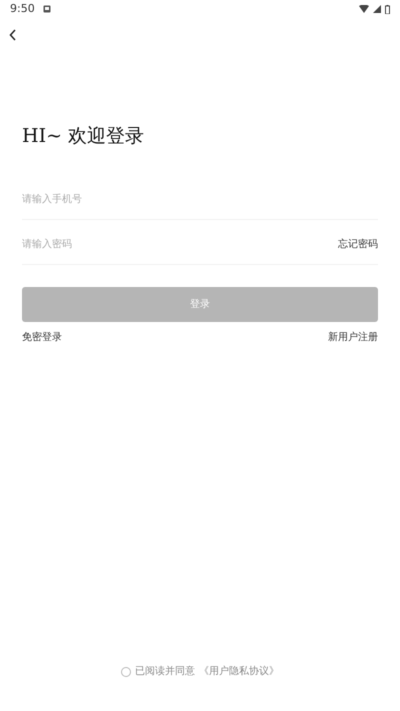  I want to click on password-input: 请输入密码, so click(180, 244).